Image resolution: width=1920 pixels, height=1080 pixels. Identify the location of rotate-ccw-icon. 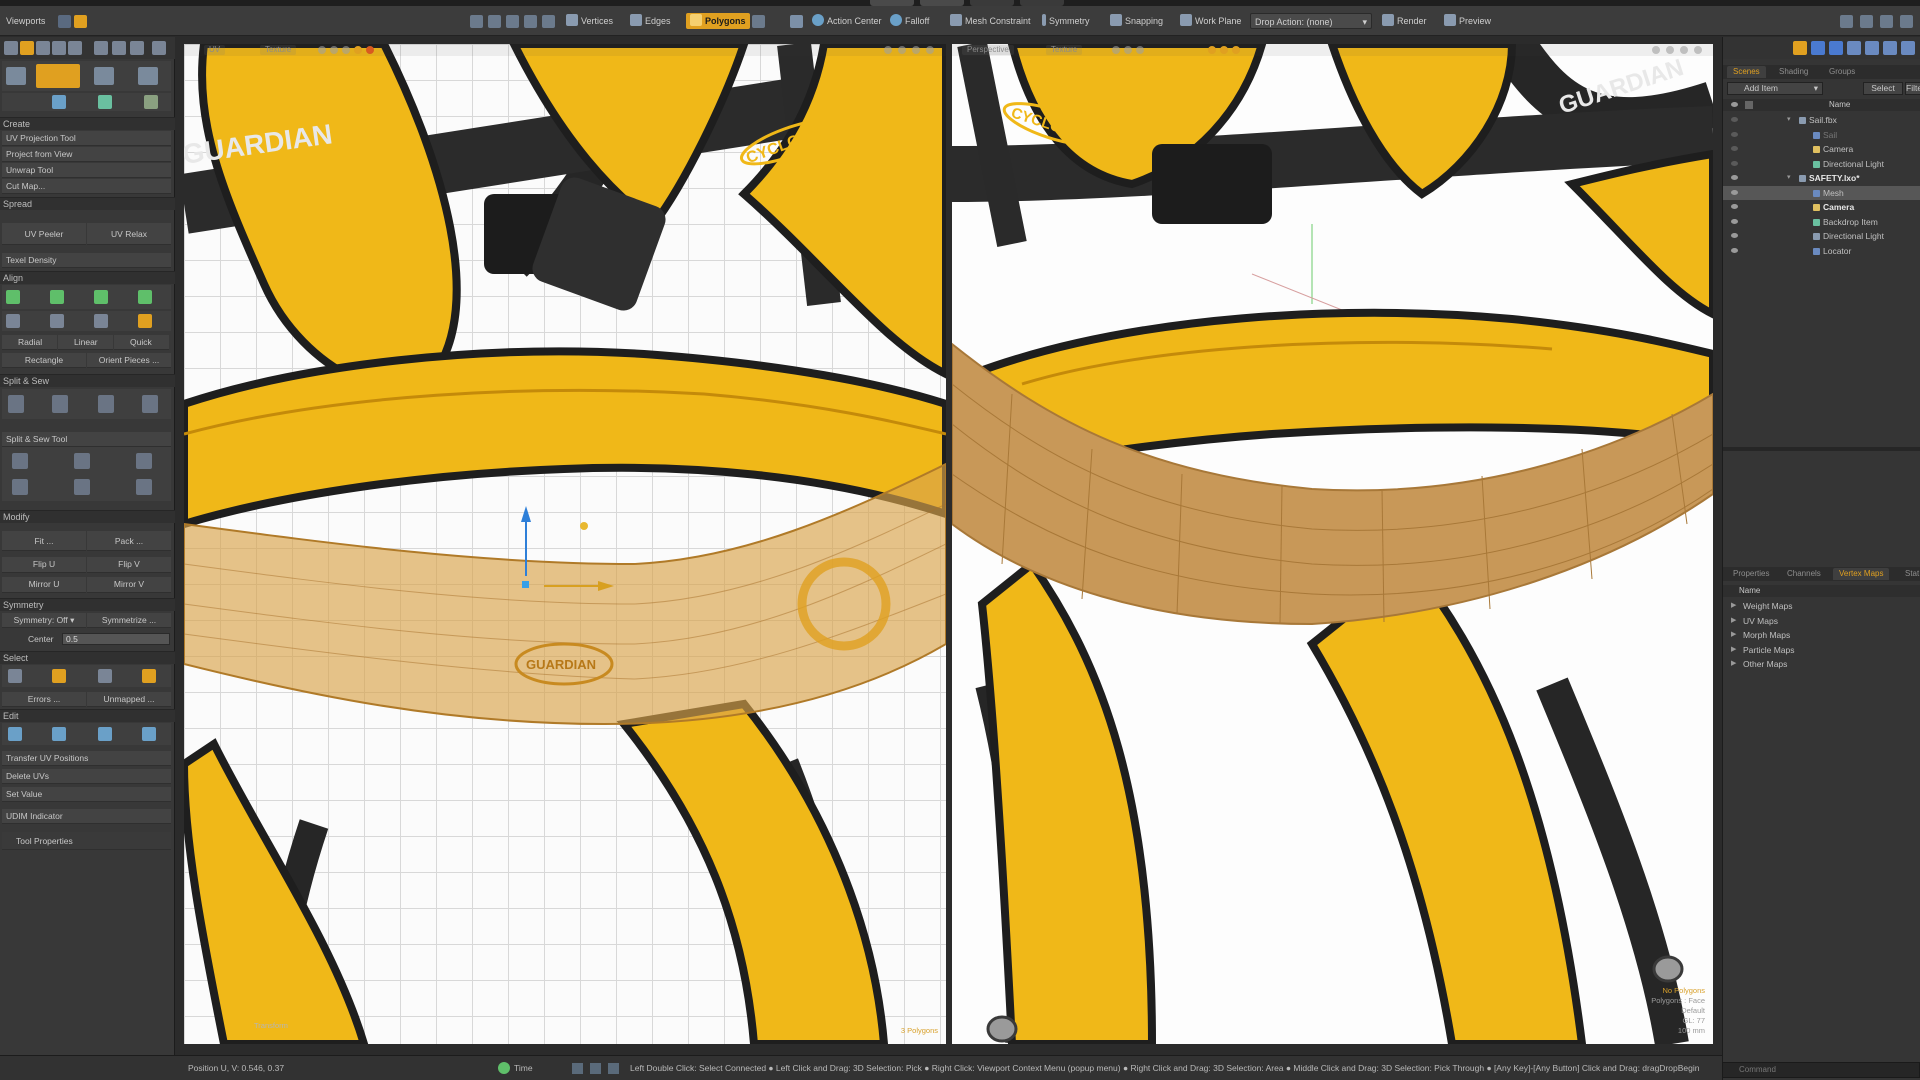
(13, 321).